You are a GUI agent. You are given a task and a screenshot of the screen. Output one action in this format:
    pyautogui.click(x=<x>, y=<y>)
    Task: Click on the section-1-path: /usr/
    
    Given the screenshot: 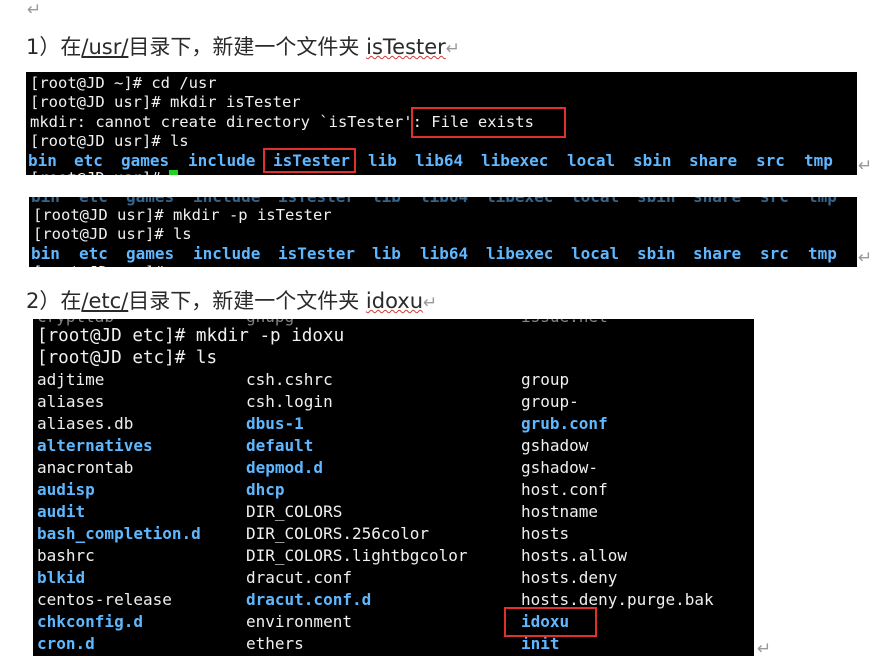 What is the action you would take?
    pyautogui.click(x=105, y=47)
    